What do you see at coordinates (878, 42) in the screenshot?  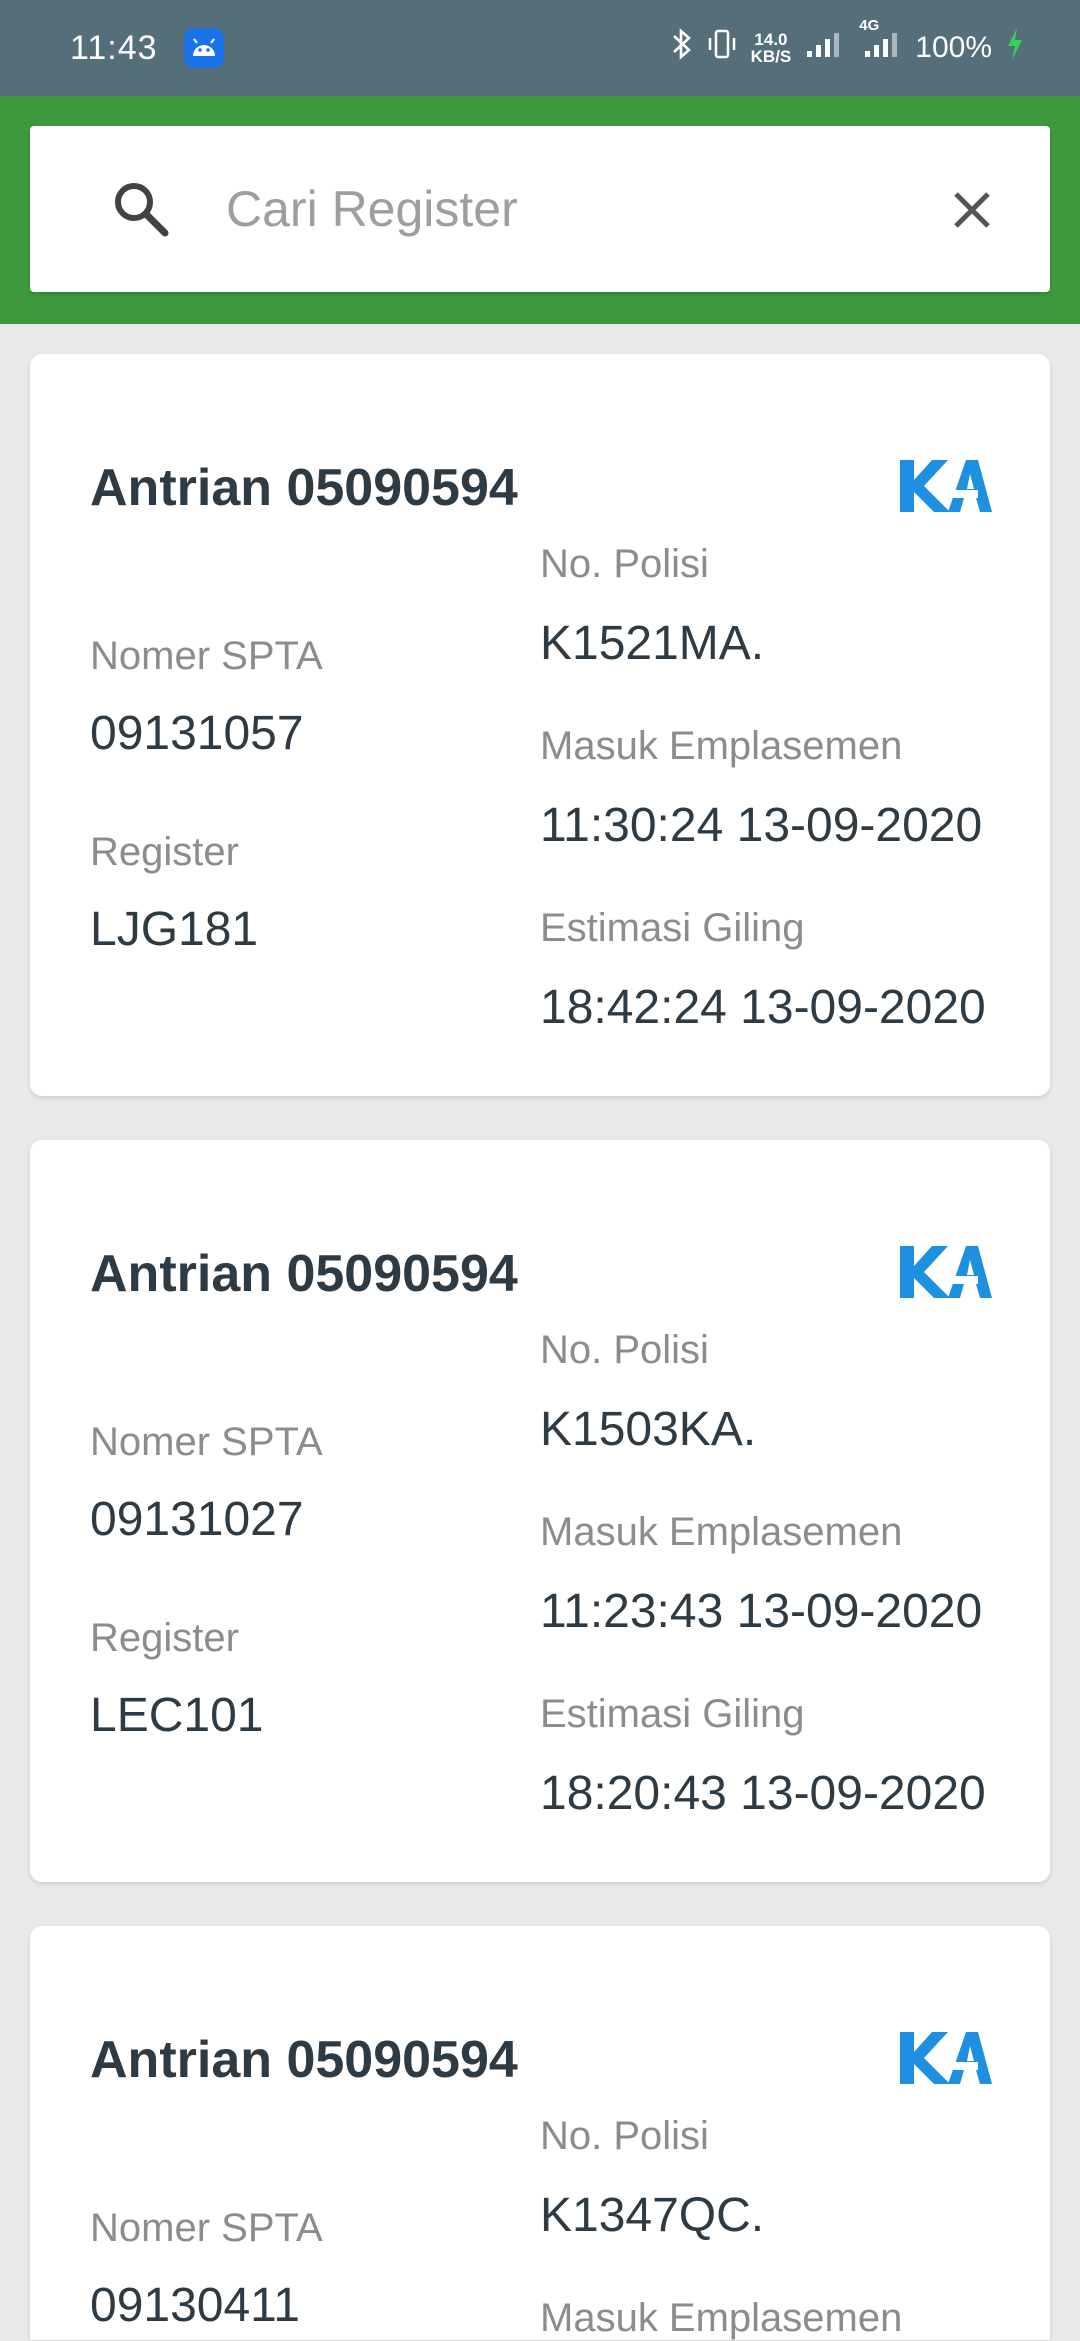 I see `network-4g-icon: 4G` at bounding box center [878, 42].